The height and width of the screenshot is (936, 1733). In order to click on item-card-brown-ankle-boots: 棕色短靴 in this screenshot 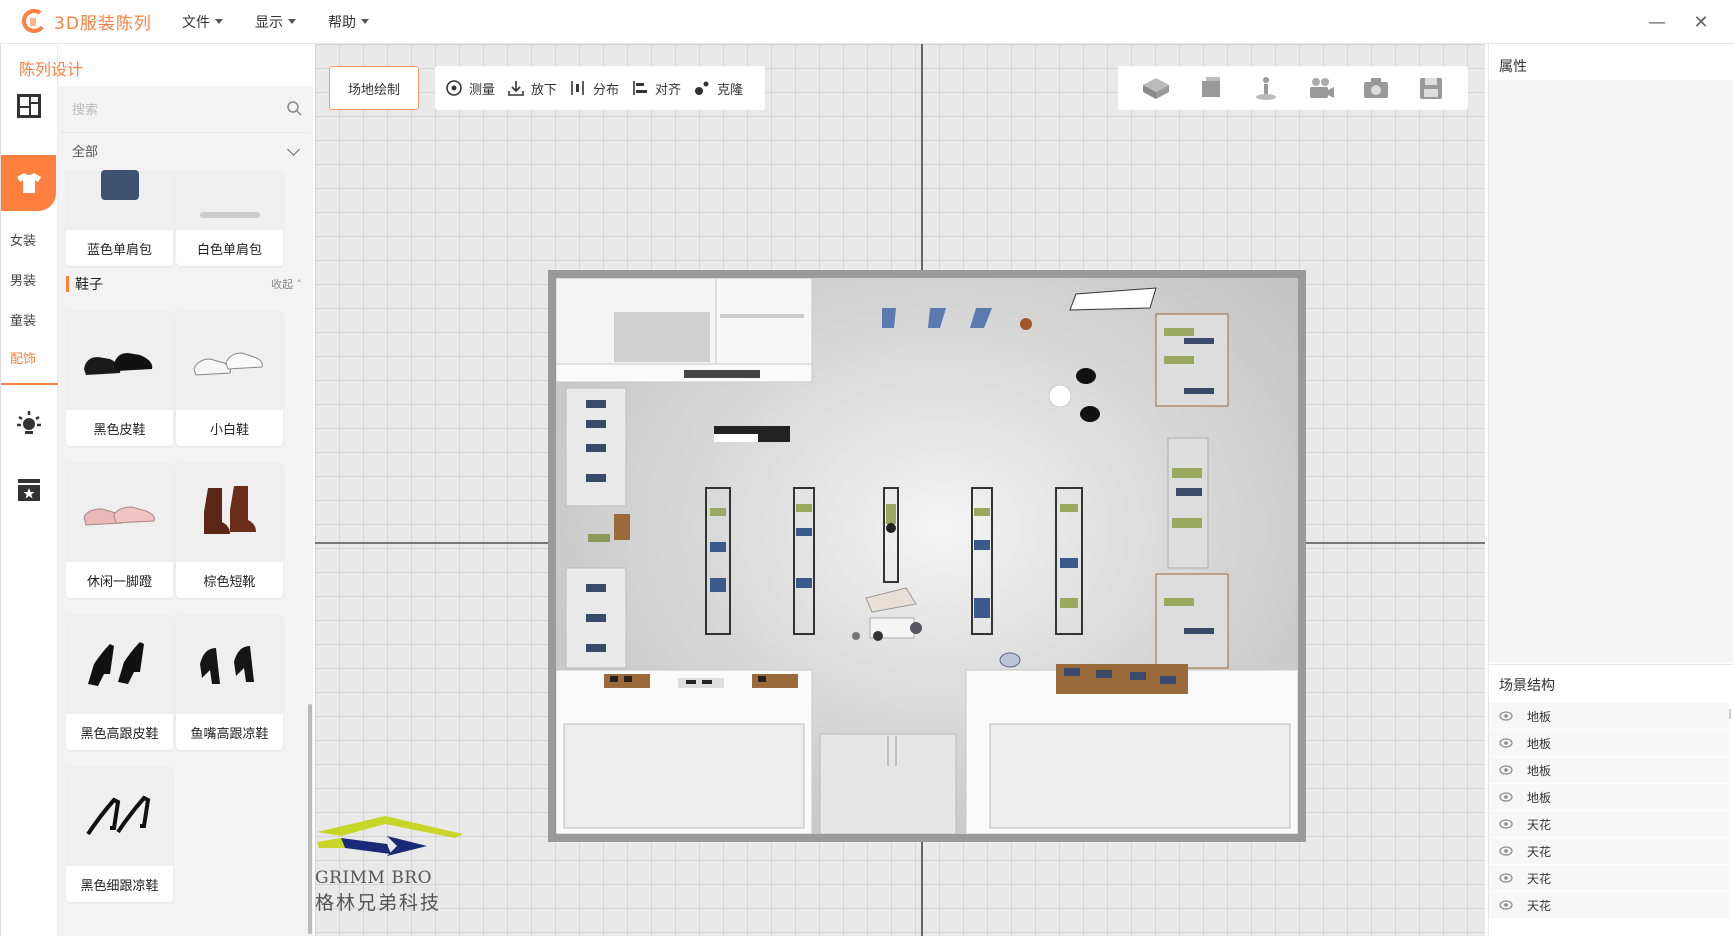, I will do `click(229, 530)`.